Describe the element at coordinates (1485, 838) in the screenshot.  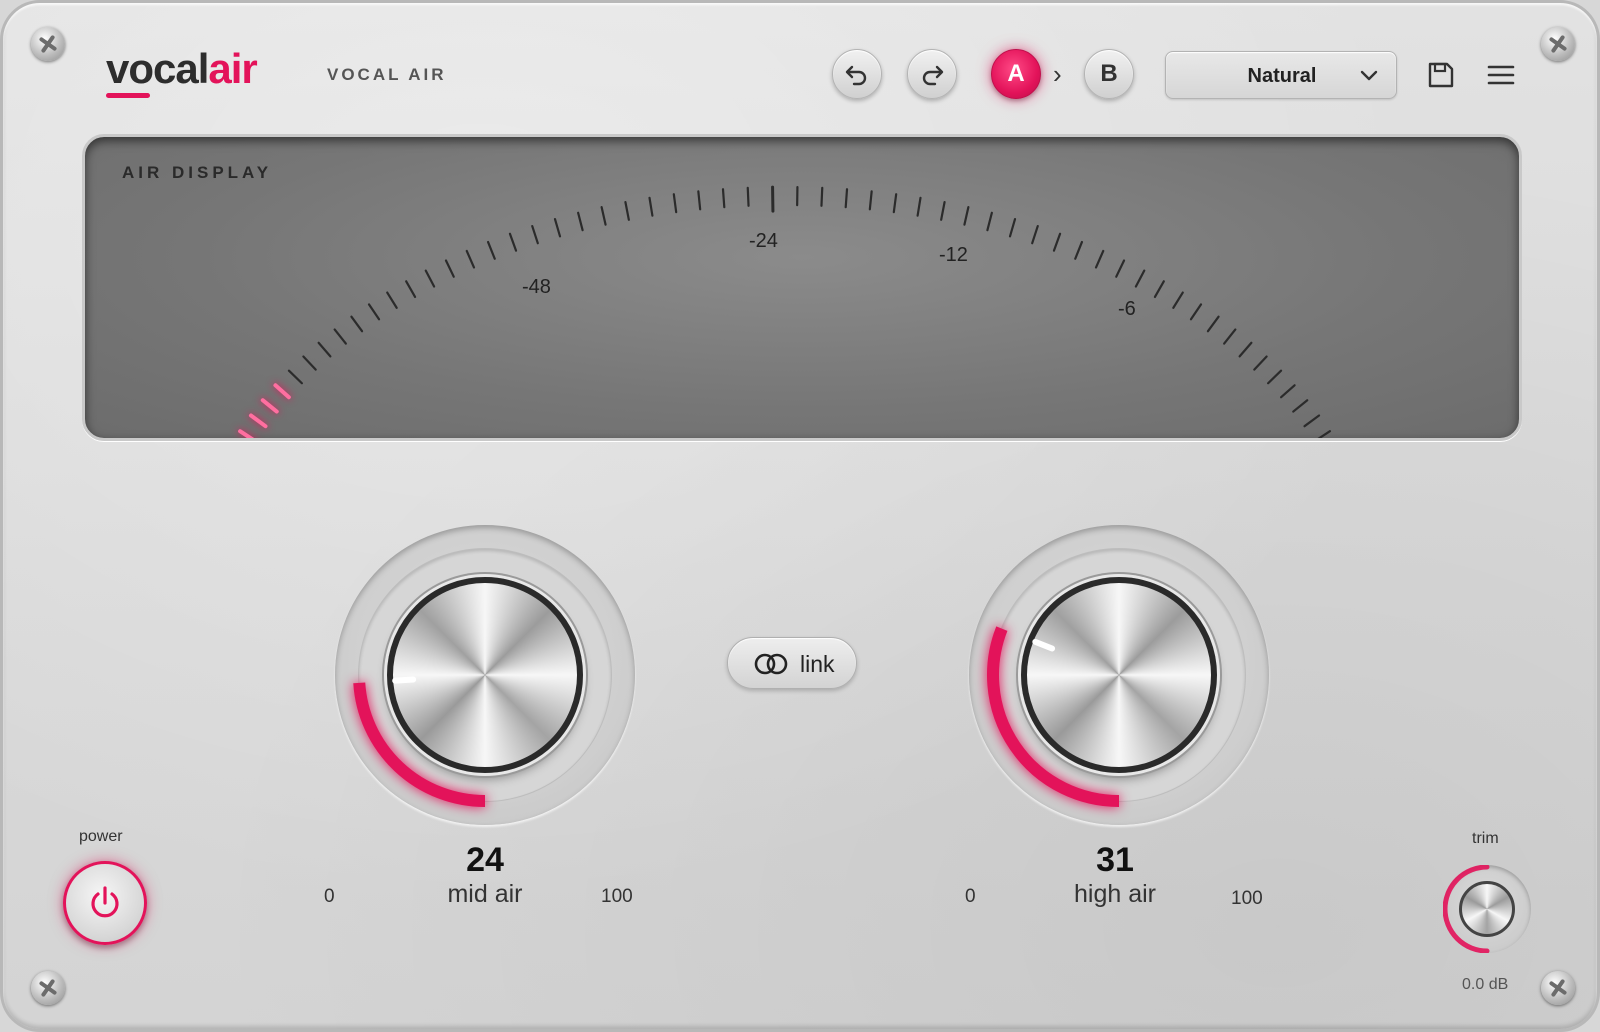
I see `trim-label: trim` at that location.